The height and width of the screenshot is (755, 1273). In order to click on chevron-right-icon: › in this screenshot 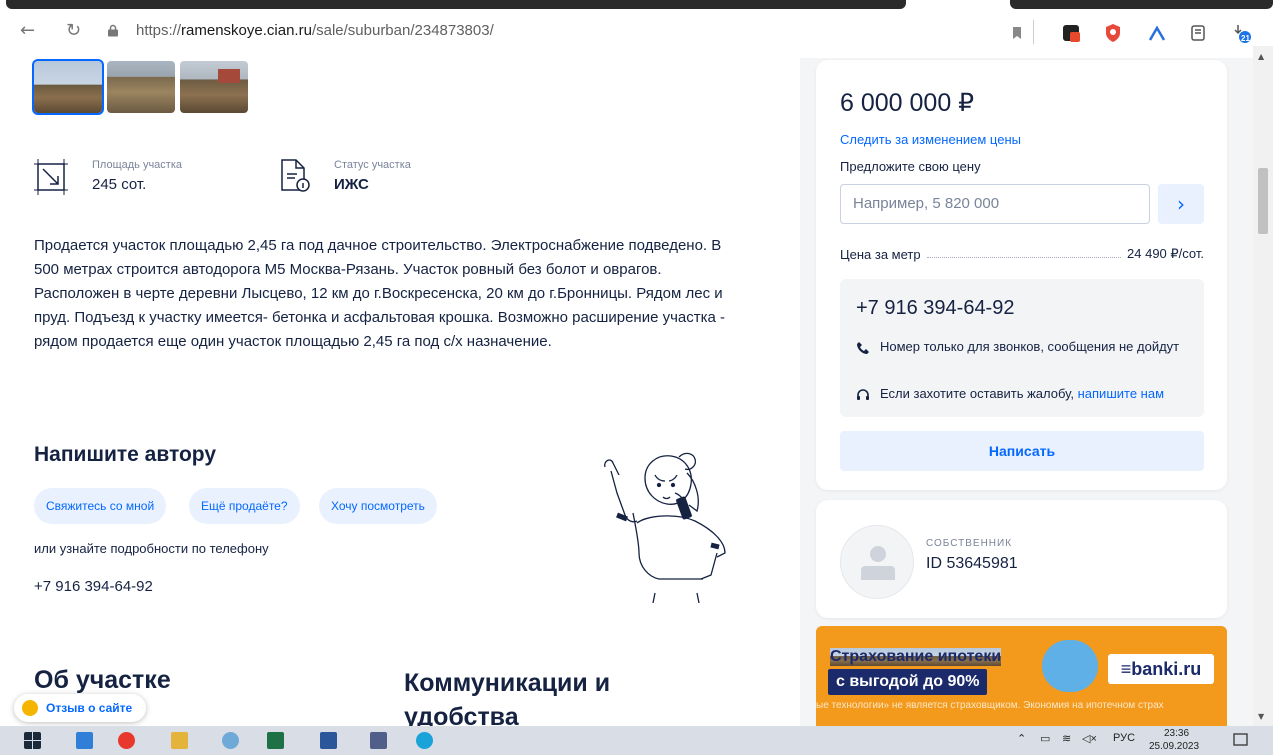, I will do `click(1181, 204)`.